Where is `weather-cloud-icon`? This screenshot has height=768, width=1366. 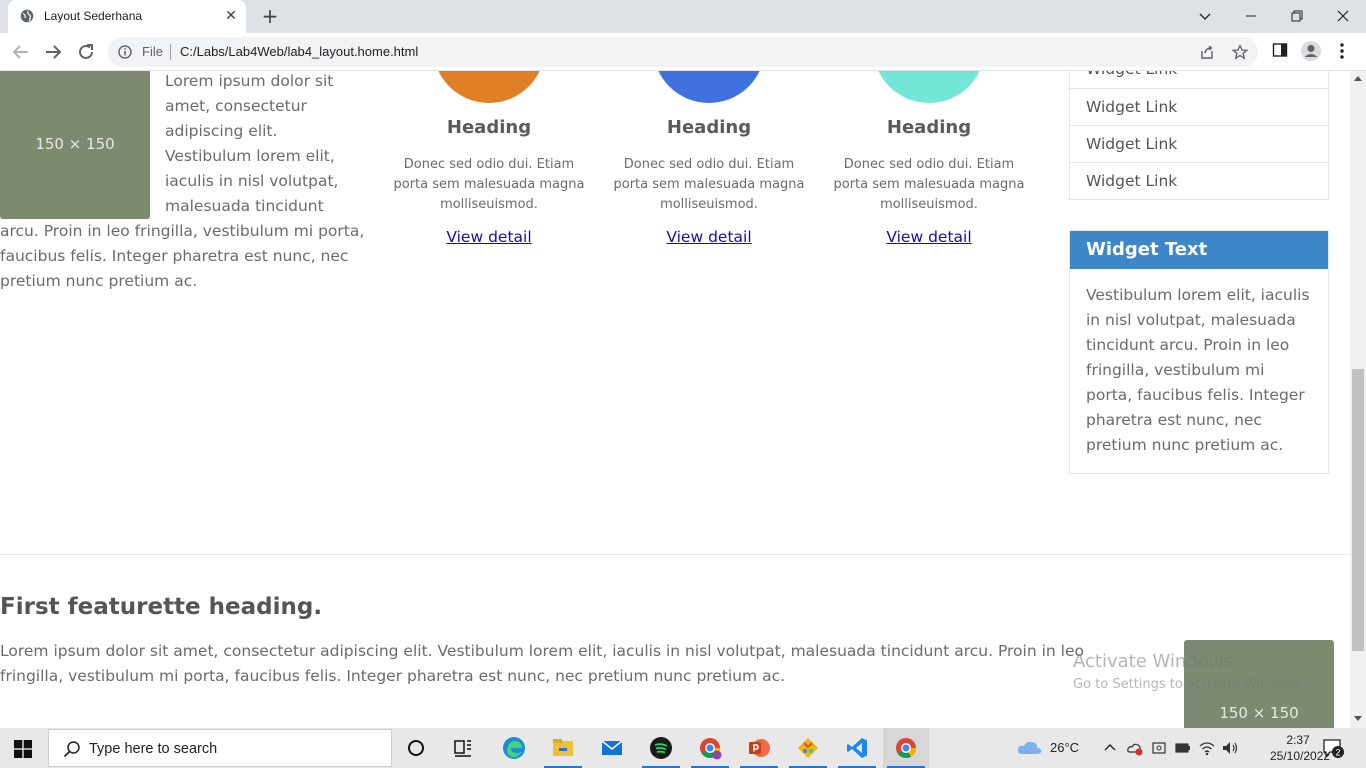
weather-cloud-icon is located at coordinates (1030, 748).